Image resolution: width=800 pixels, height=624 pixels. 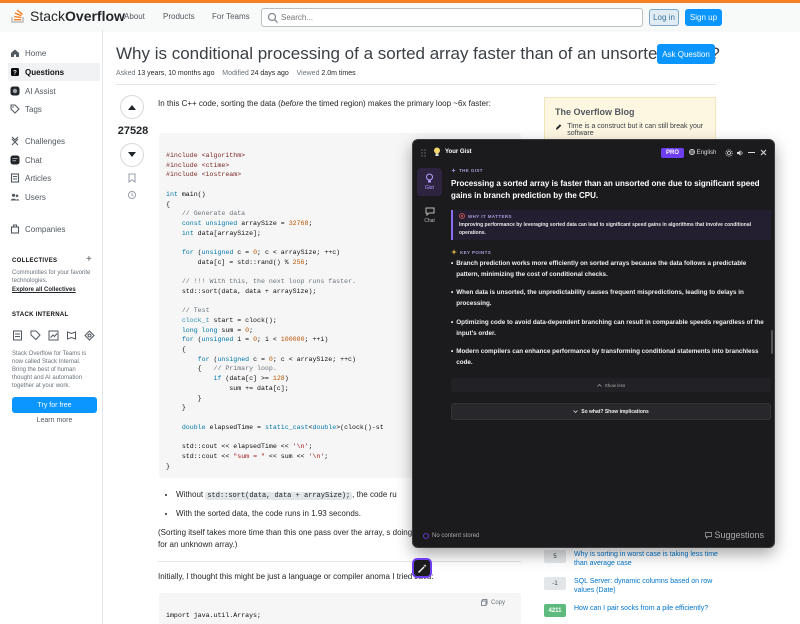 What do you see at coordinates (426, 536) in the screenshot?
I see `shield-icon` at bounding box center [426, 536].